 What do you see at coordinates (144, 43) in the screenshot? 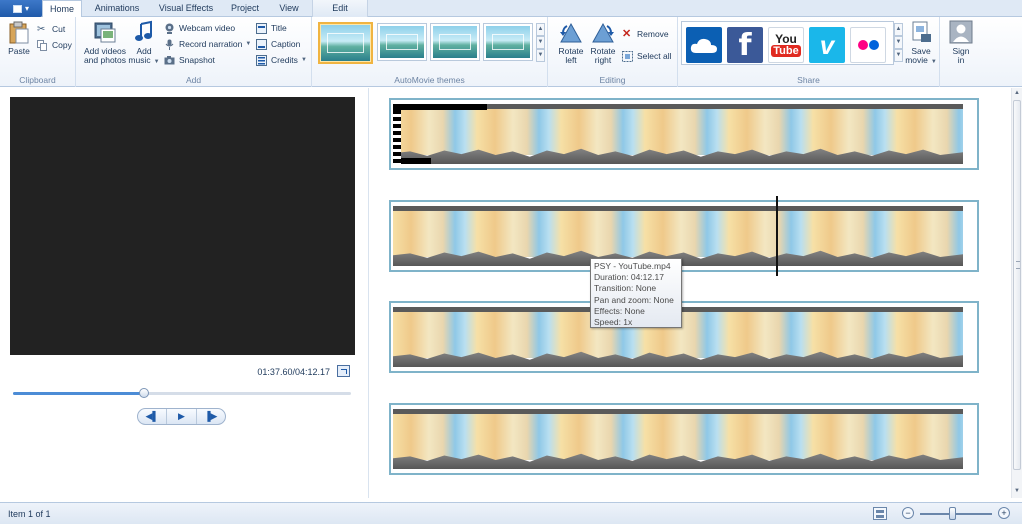
I see `add-music-button: Add music ▼` at bounding box center [144, 43].